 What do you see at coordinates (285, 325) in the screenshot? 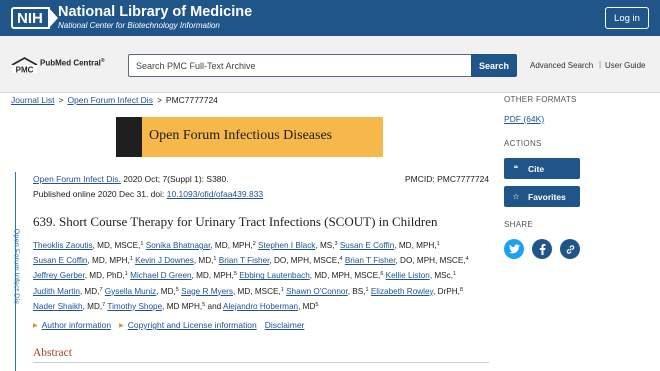
I see `disclaimer-link: Disclaimer` at bounding box center [285, 325].